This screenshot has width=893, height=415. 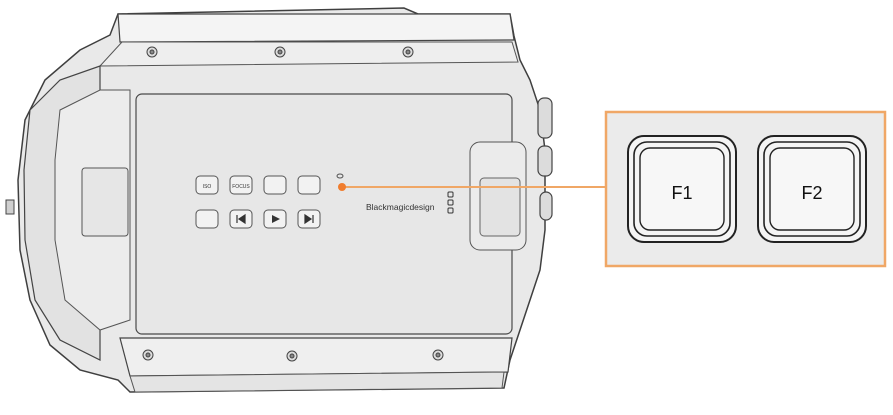 I want to click on top-ridge-inner, so click(x=308, y=54).